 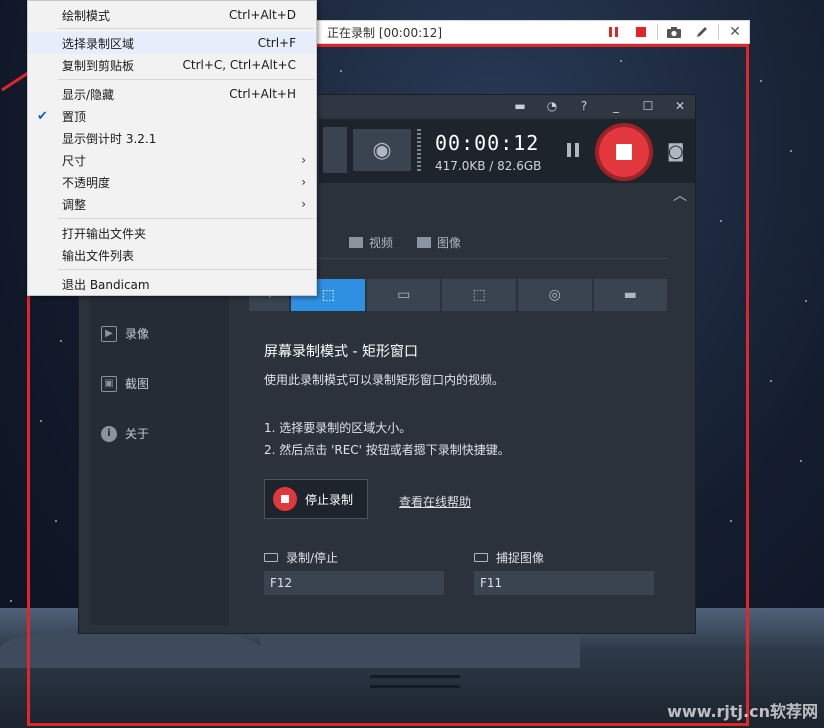 I want to click on hdmi-mode-button: ▬, so click(x=630, y=295).